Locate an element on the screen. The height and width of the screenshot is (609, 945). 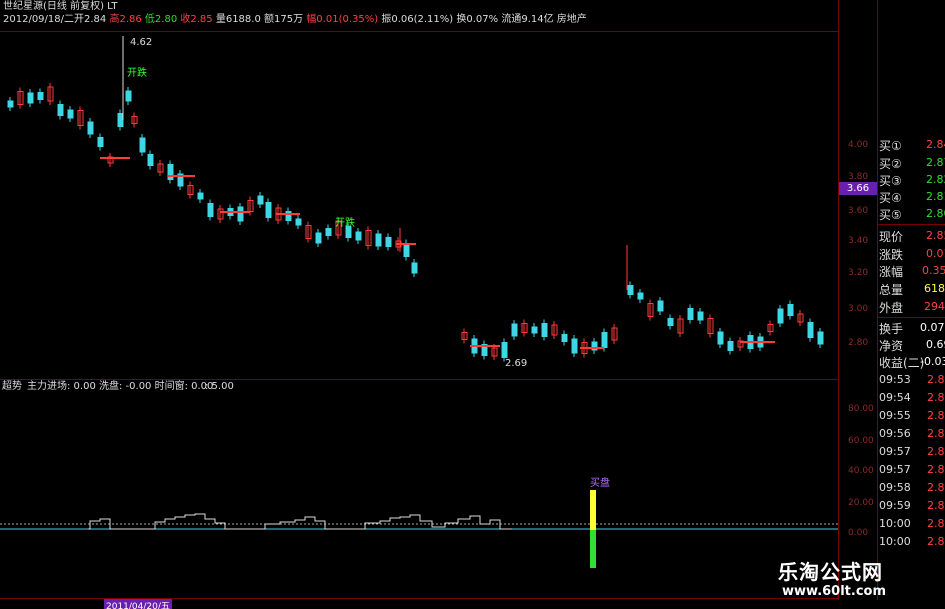
tick-time: 09:53 is located at coordinates (895, 379).